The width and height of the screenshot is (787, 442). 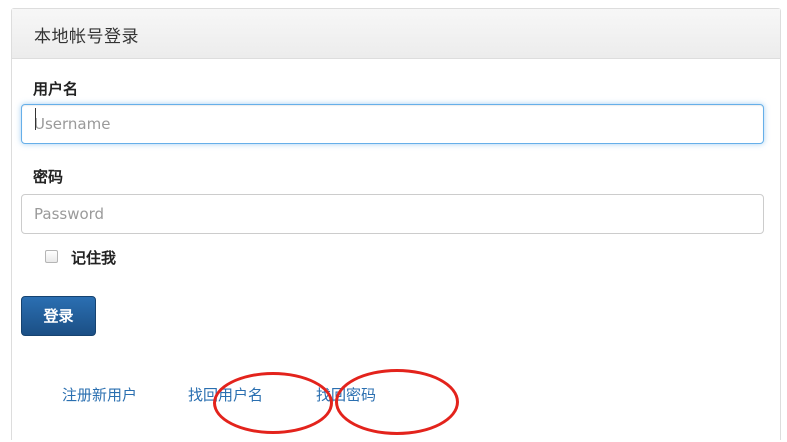 I want to click on panel-heading: 本地帐号登录, so click(x=396, y=34).